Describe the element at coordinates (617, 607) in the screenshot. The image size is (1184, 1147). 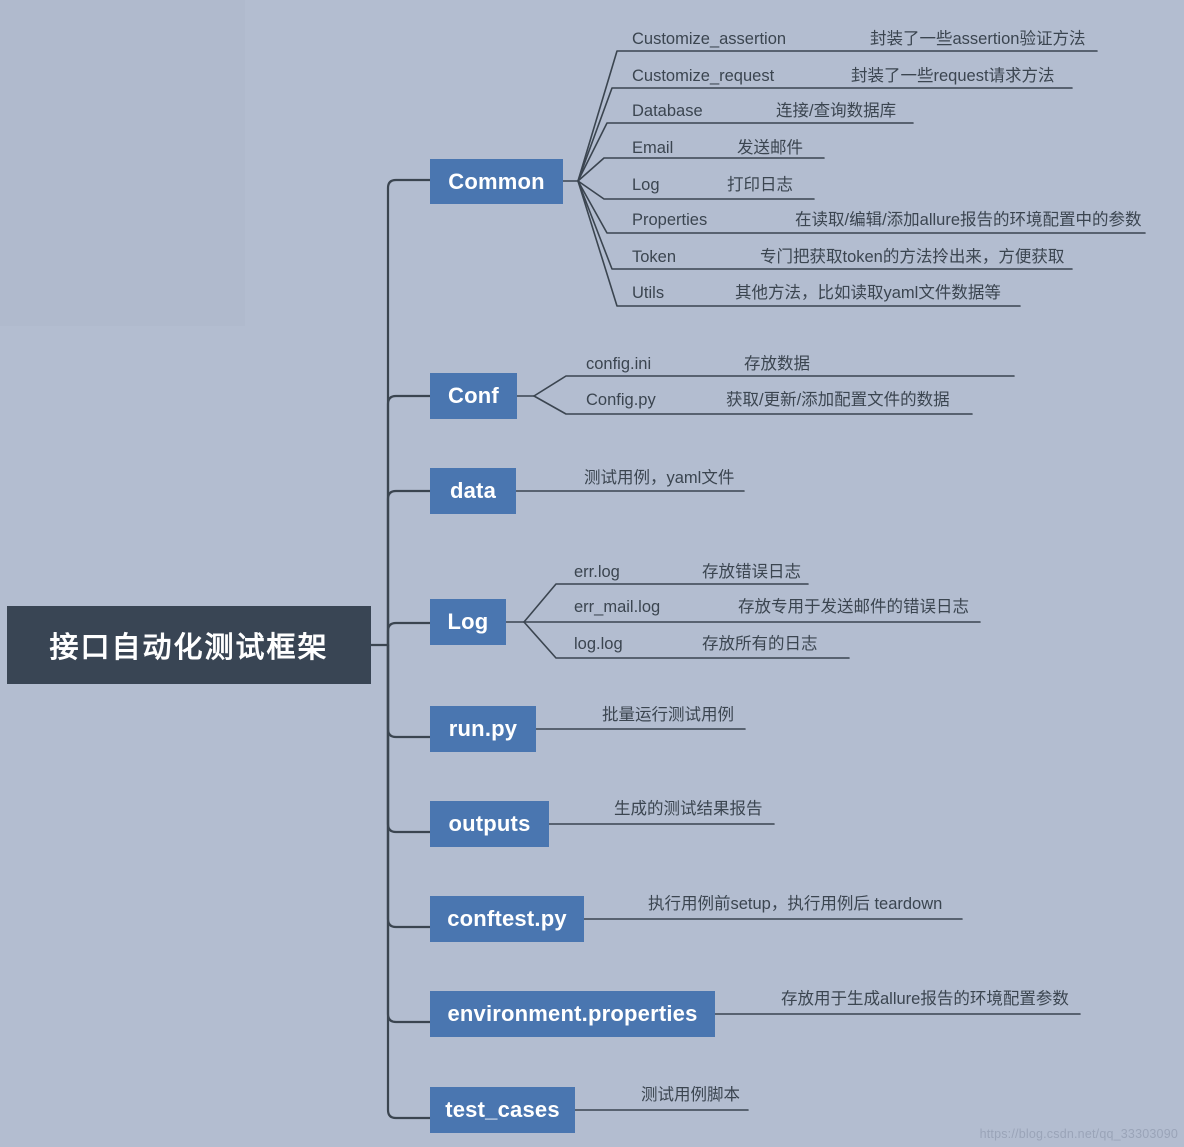
I see `leaf-label: err_mail.log` at that location.